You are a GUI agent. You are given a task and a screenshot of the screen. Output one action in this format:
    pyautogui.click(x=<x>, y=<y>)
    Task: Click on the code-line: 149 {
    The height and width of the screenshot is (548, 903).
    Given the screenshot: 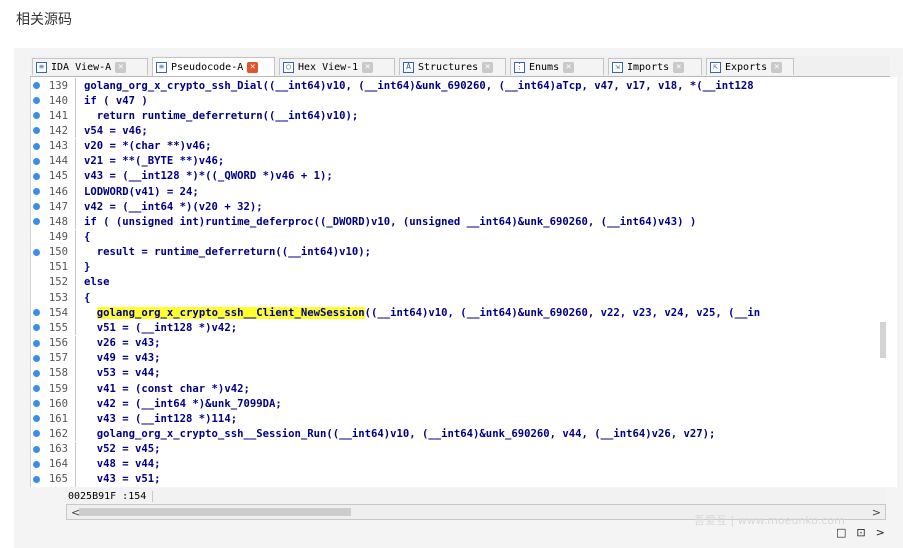 What is the action you would take?
    pyautogui.click(x=464, y=237)
    